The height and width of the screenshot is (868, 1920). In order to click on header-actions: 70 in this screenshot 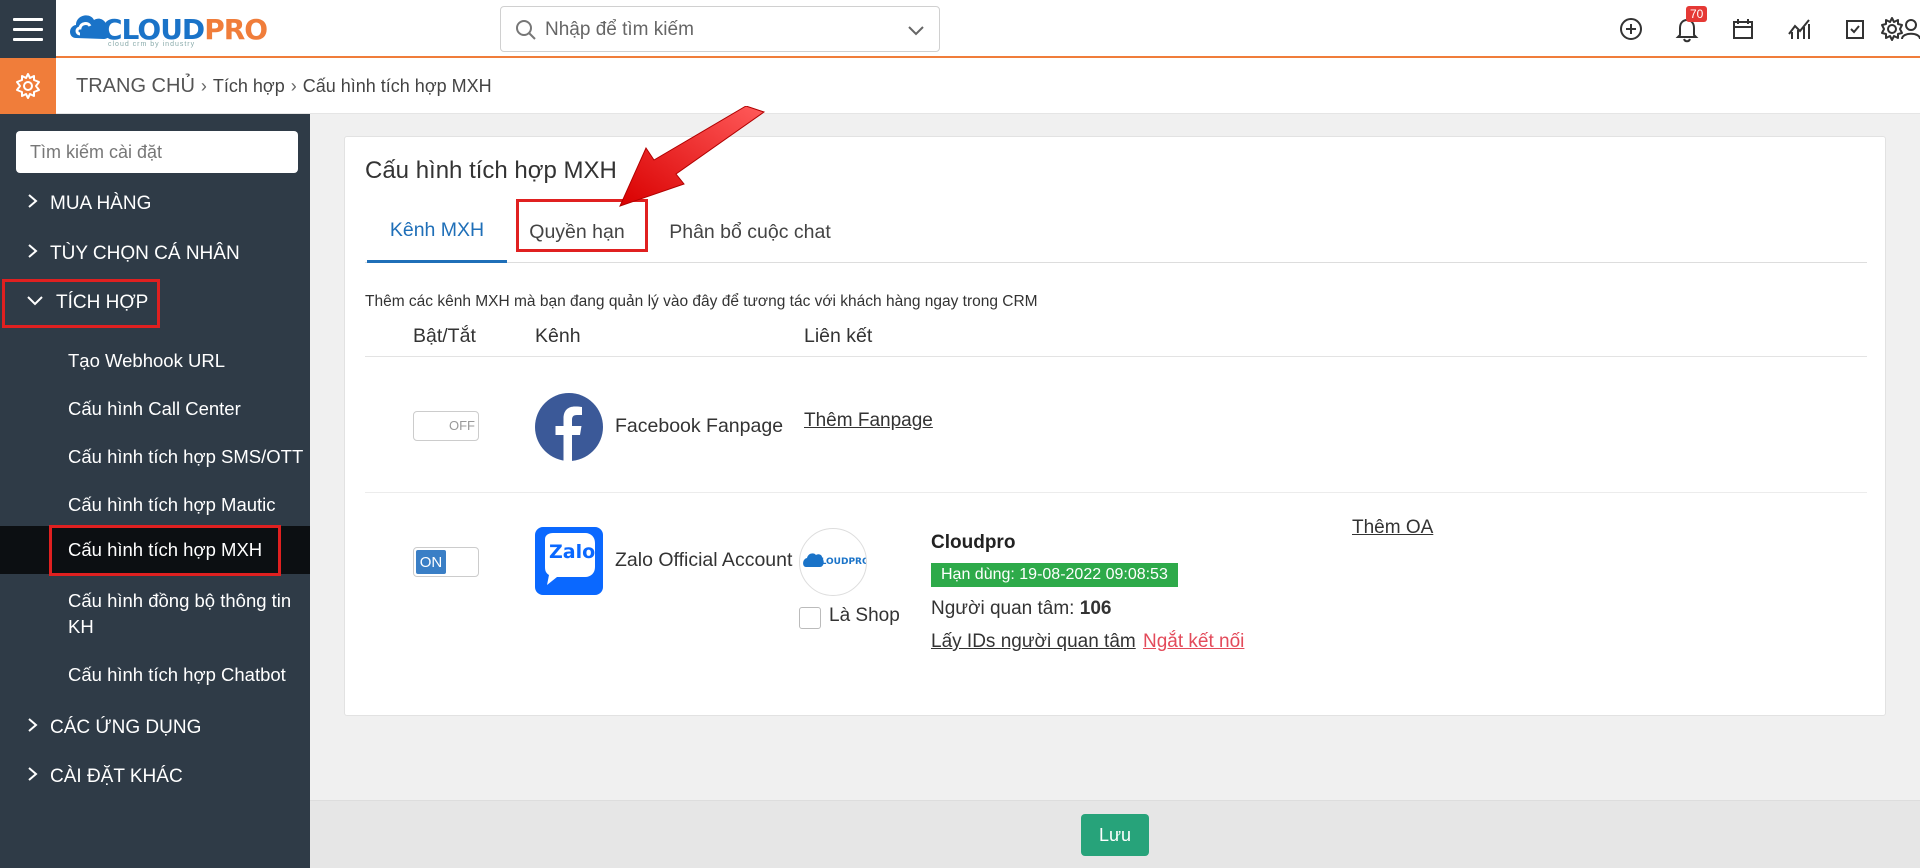, I will do `click(1710, 25)`.